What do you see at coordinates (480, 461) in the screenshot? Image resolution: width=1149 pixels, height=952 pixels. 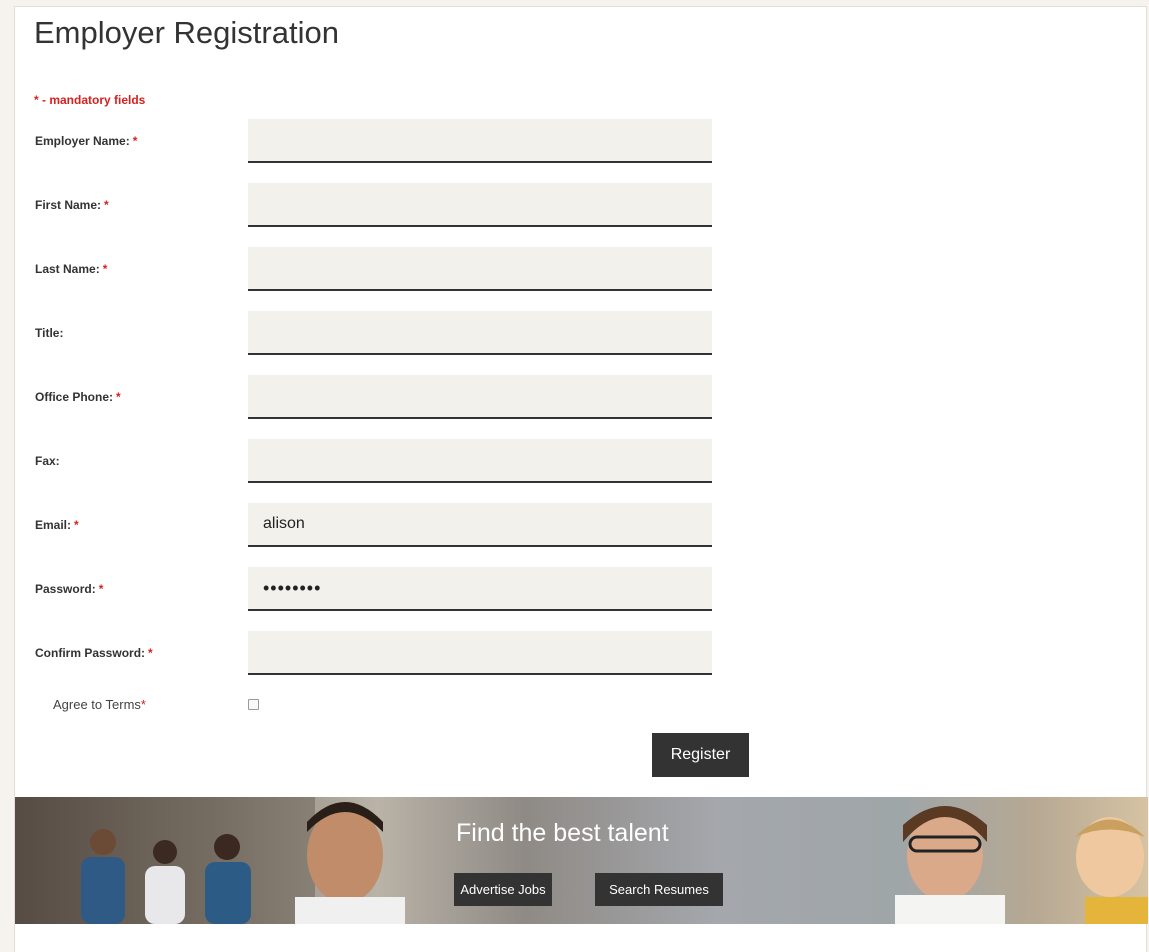 I see `fax-input` at bounding box center [480, 461].